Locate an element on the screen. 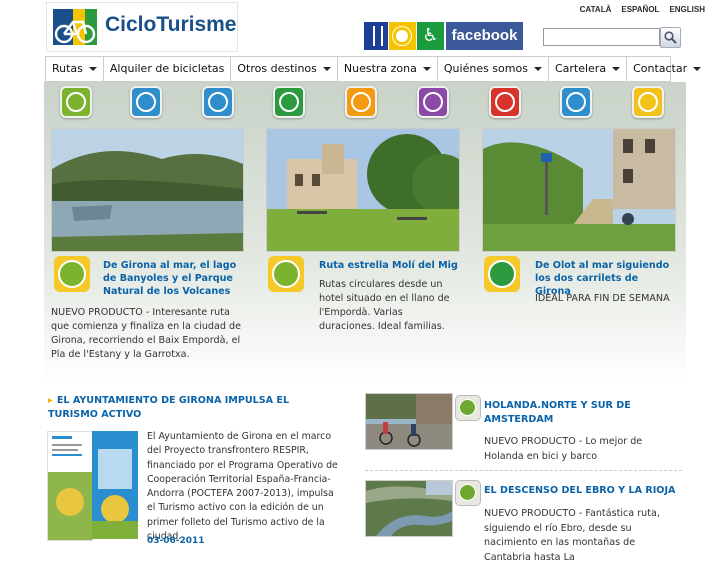 This screenshot has height=565, width=727. language-switcher: CATALÀ ESPAÑOL ENGLISH is located at coordinates (642, 9).